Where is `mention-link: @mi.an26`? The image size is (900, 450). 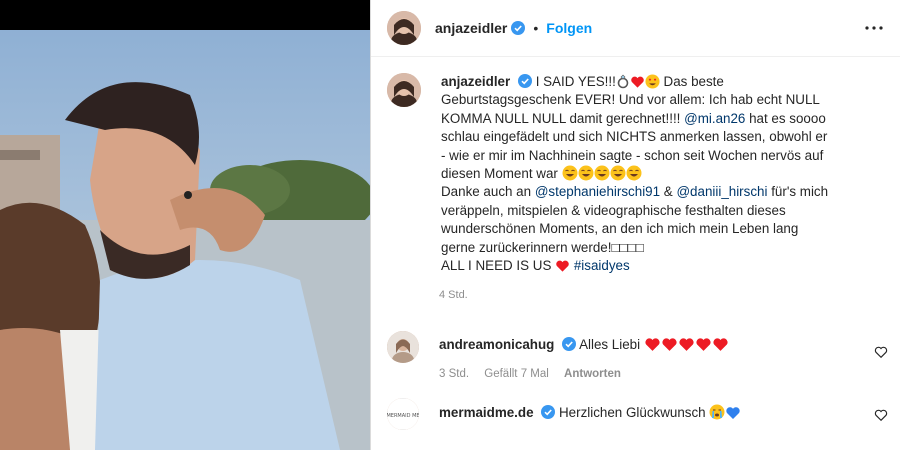 mention-link: @mi.an26 is located at coordinates (714, 118).